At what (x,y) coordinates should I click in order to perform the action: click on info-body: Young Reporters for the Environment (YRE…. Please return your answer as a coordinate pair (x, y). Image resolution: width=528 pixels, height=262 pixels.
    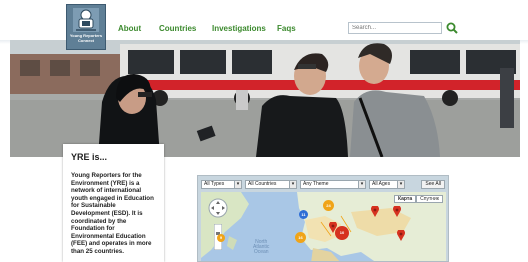
    Looking at the image, I should click on (112, 213).